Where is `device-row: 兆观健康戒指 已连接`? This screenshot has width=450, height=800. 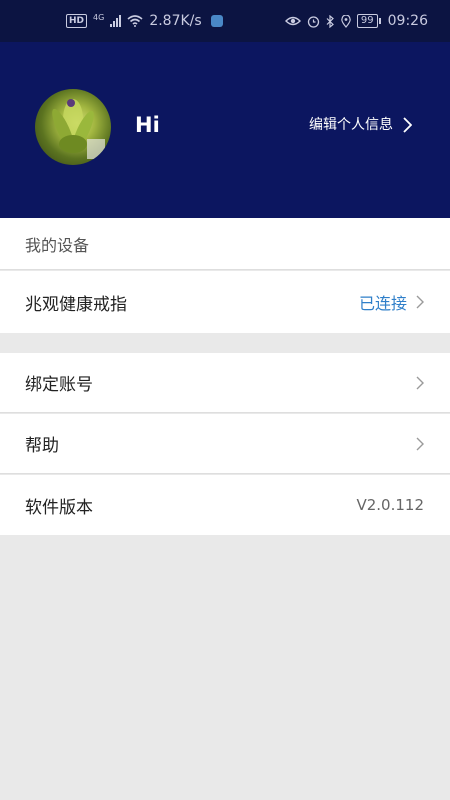 device-row: 兆观健康戒指 已连接 is located at coordinates (225, 302).